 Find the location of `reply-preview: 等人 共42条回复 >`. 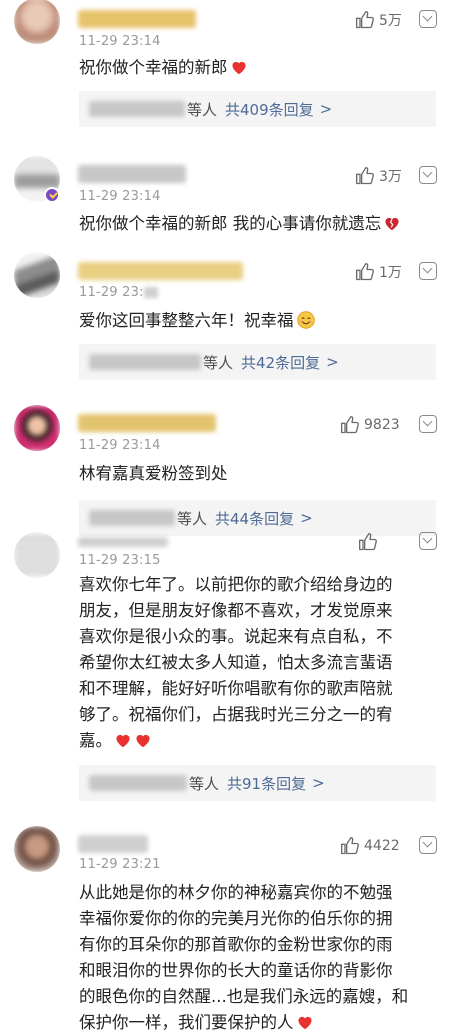

reply-preview: 等人 共42条回复 > is located at coordinates (257, 362).